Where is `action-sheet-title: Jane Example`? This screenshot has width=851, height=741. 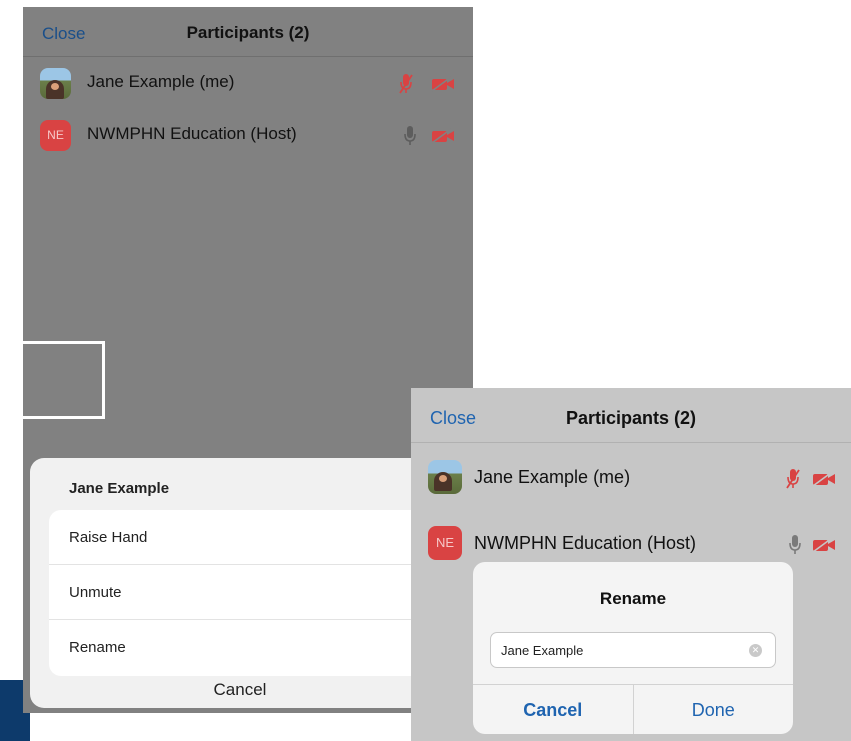
action-sheet-title: Jane Example is located at coordinates (119, 488).